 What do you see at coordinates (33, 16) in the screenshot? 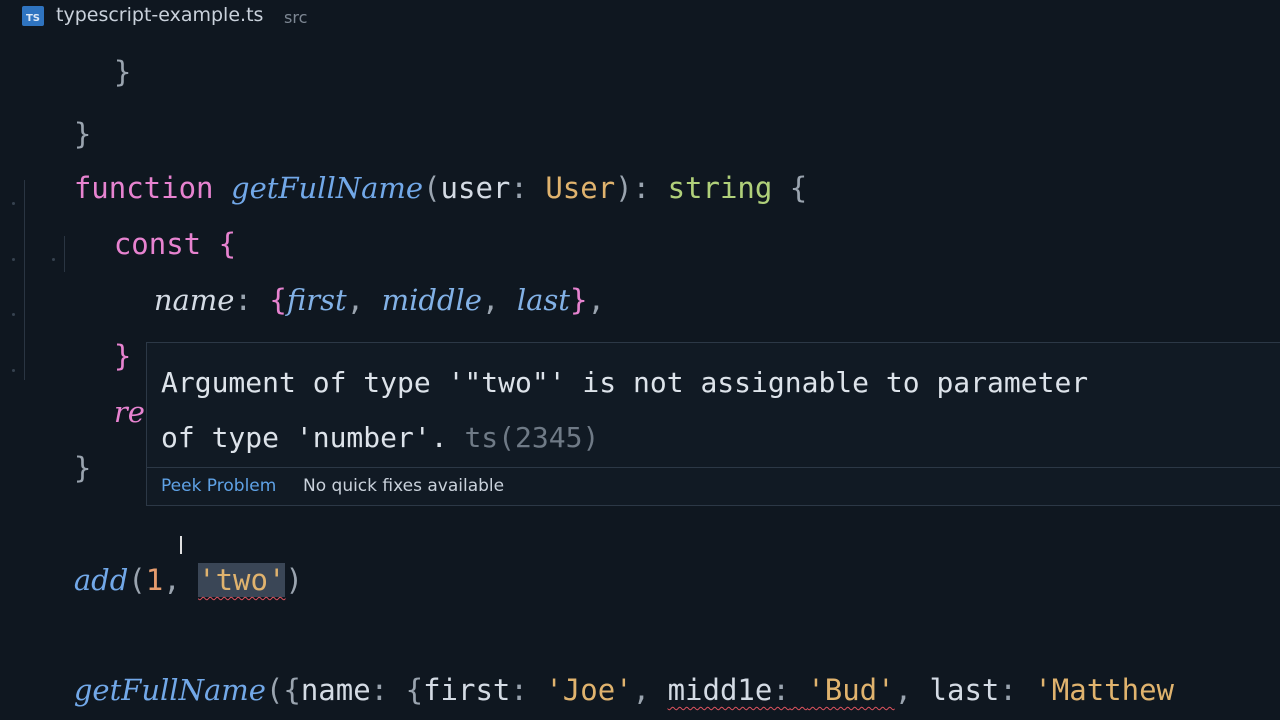
I see `typescript-file-icon: TS` at bounding box center [33, 16].